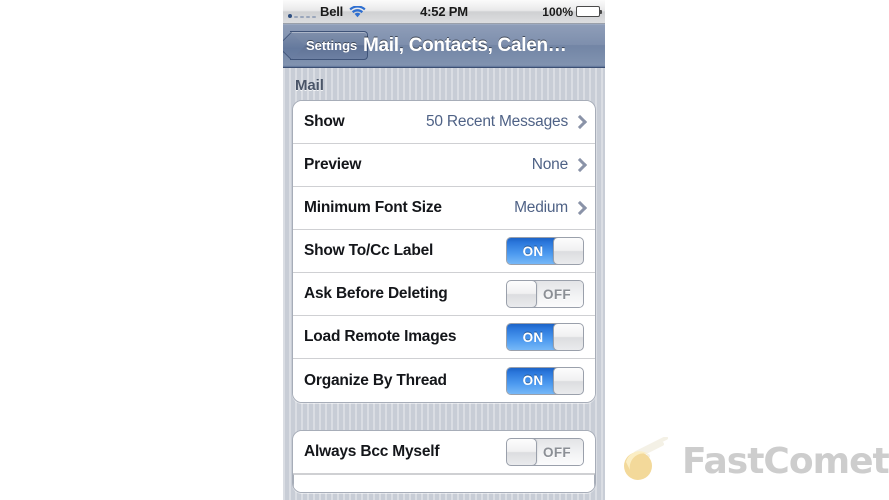  I want to click on section-header-mail: Mail, so click(309, 85).